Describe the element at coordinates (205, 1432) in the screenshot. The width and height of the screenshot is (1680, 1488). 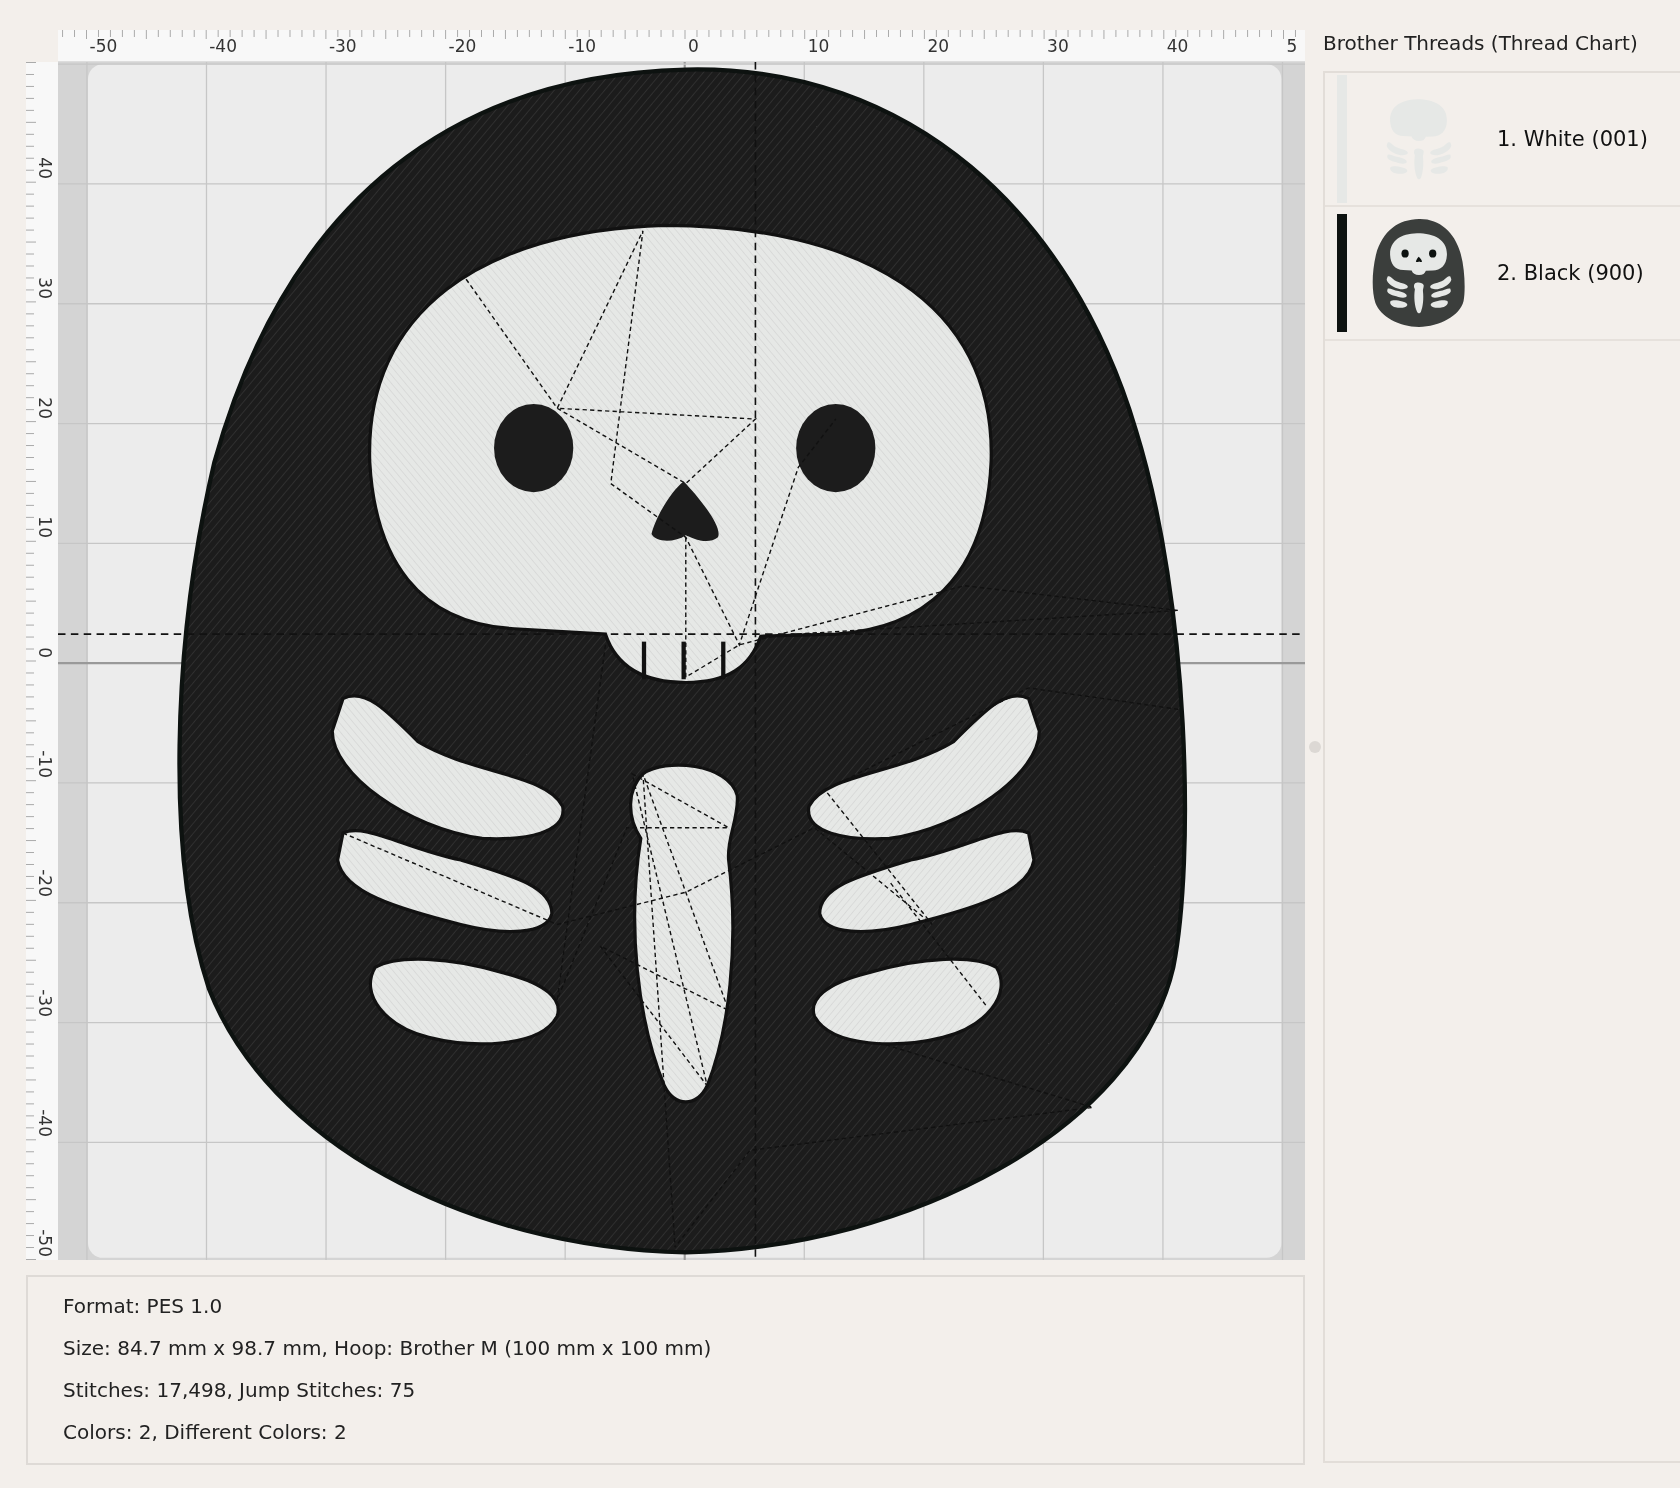
I see `info-text: Colors: 2, Different Colors: 2` at that location.